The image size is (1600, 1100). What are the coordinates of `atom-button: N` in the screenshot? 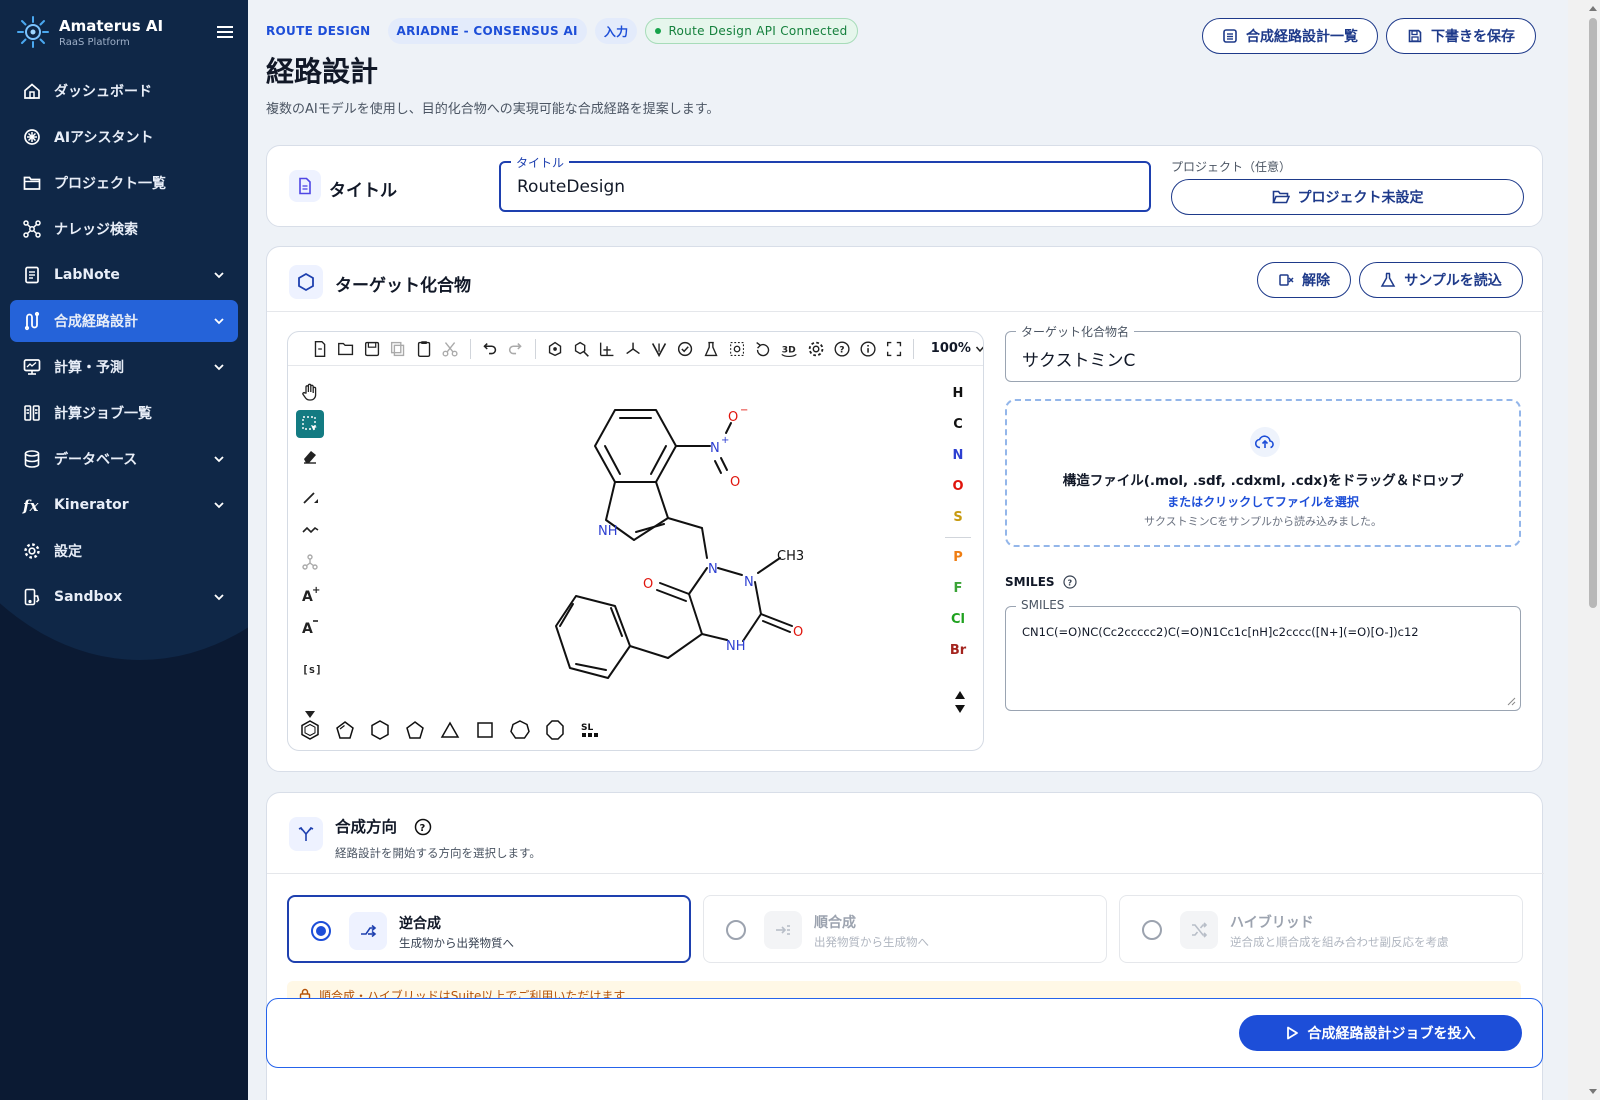 It's located at (958, 455).